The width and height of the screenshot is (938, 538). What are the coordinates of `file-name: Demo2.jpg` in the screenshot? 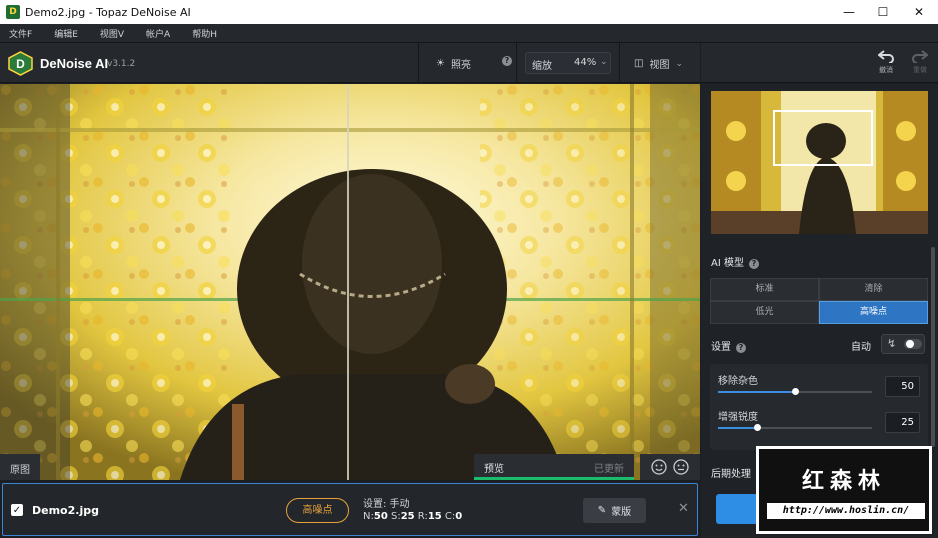 It's located at (65, 510).